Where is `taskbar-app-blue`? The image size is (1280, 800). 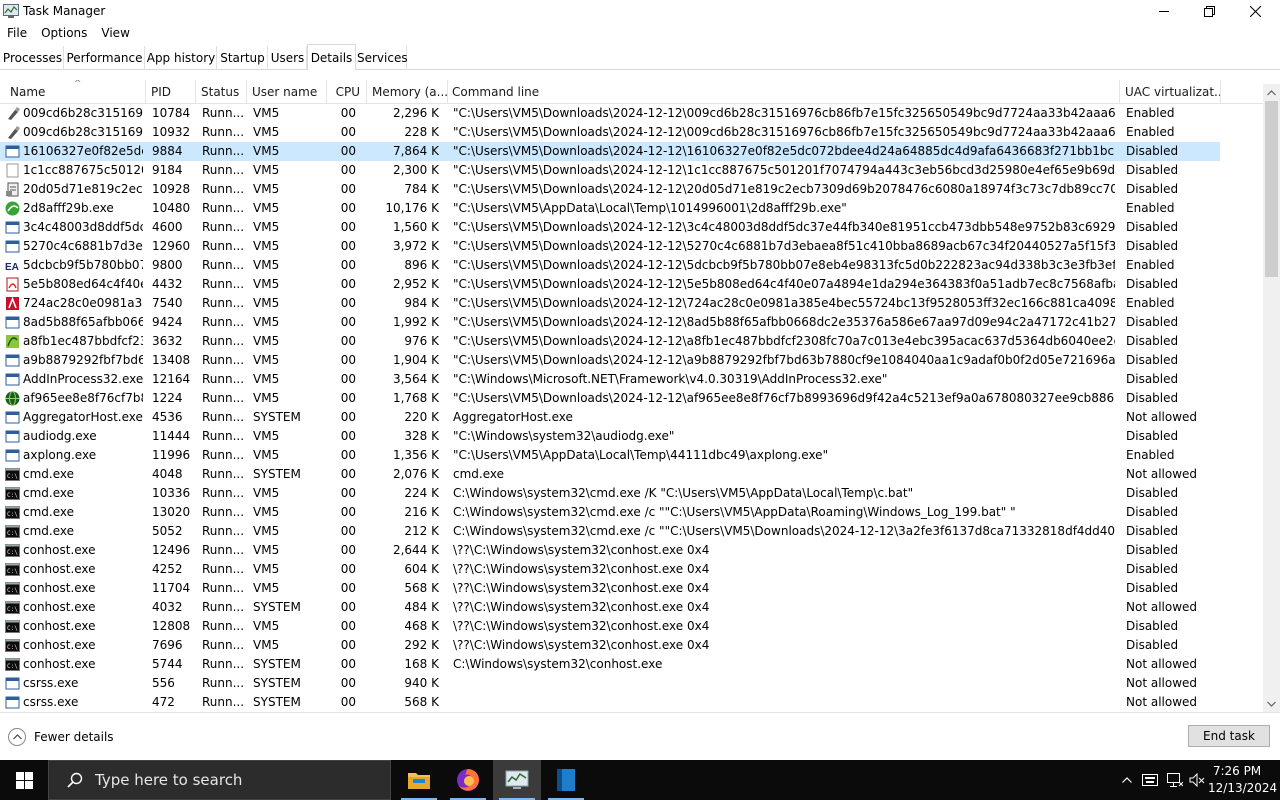 taskbar-app-blue is located at coordinates (566, 780).